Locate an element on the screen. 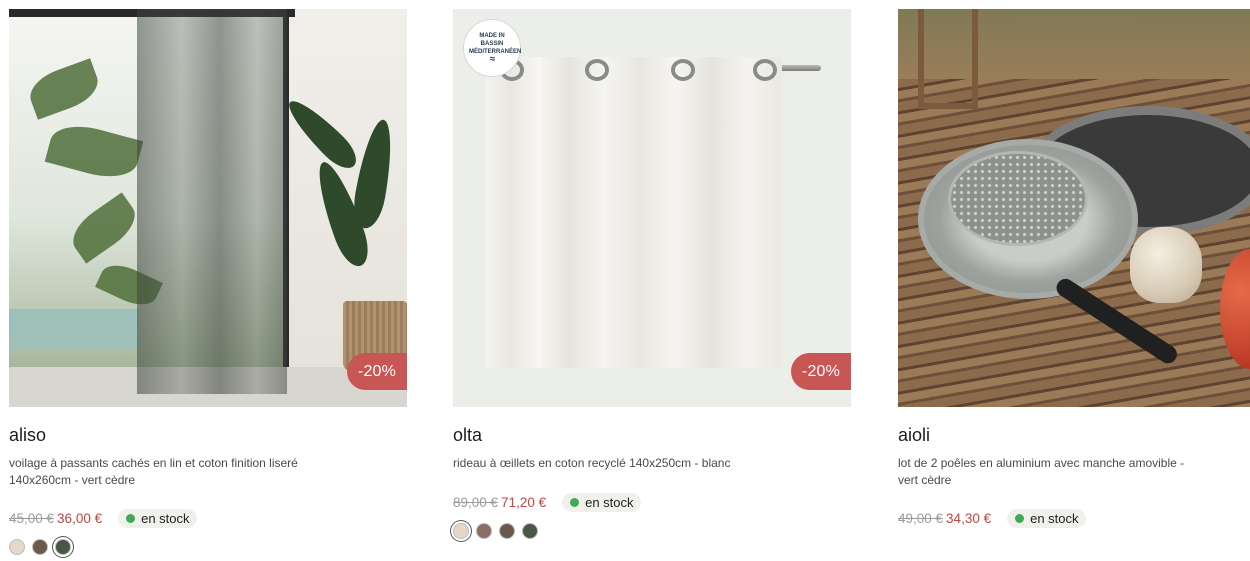  price-row: 89,00 € 71,20 € en stock is located at coordinates (652, 502).